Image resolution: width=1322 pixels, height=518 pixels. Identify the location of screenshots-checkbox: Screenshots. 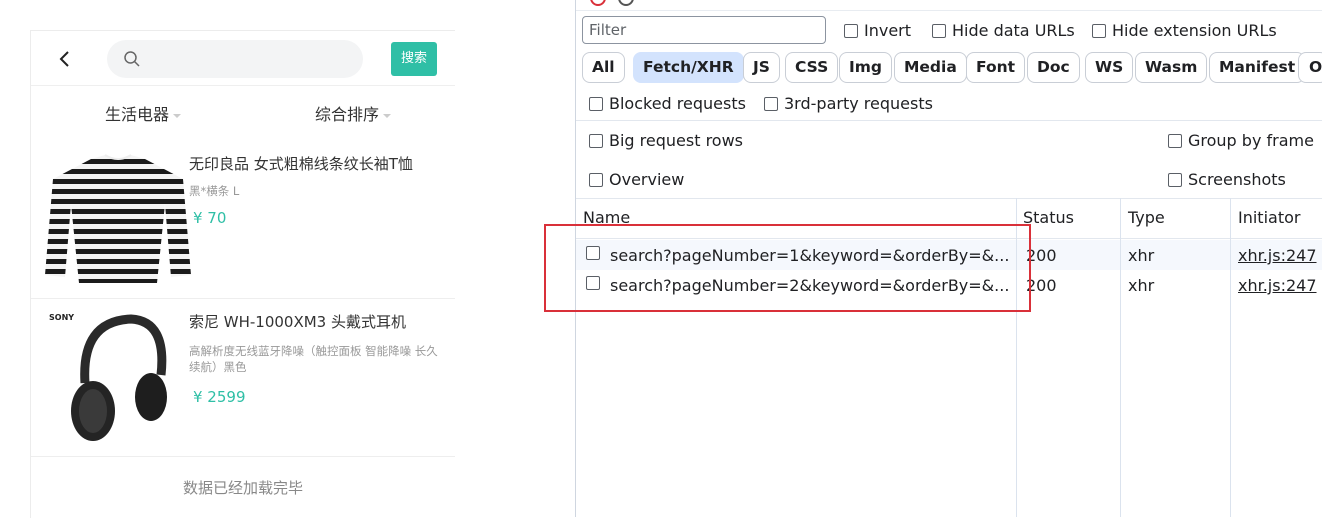
(1227, 179).